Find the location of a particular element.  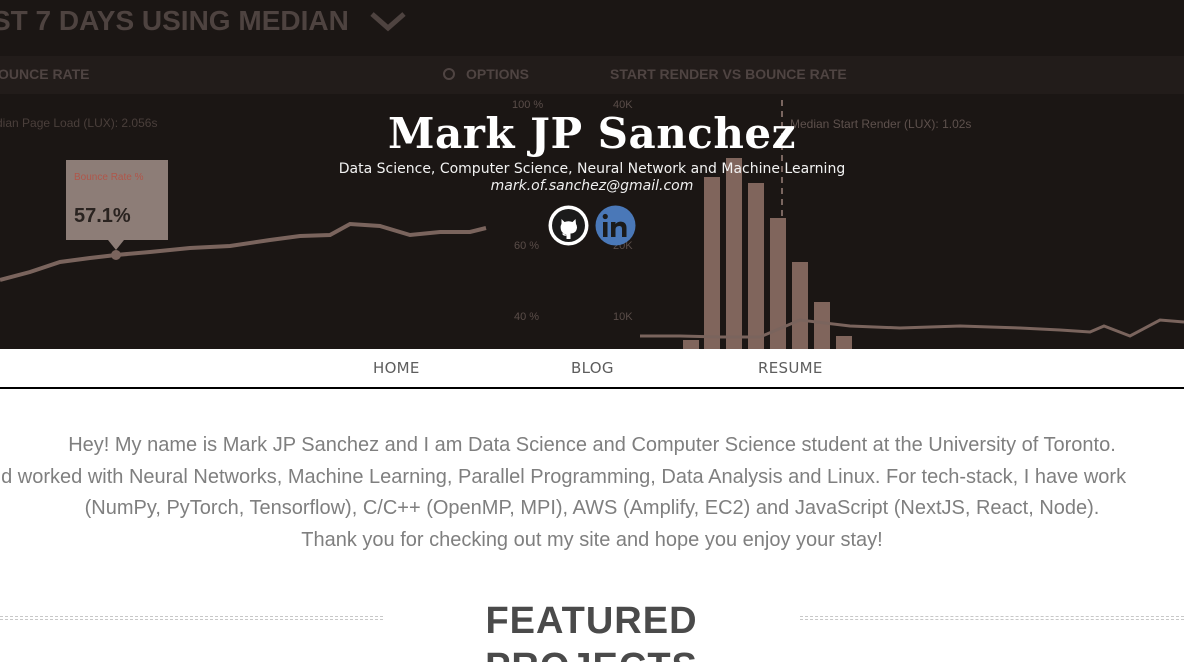

featured-projects-section: FEATURED PROJECTS is located at coordinates (592, 630).